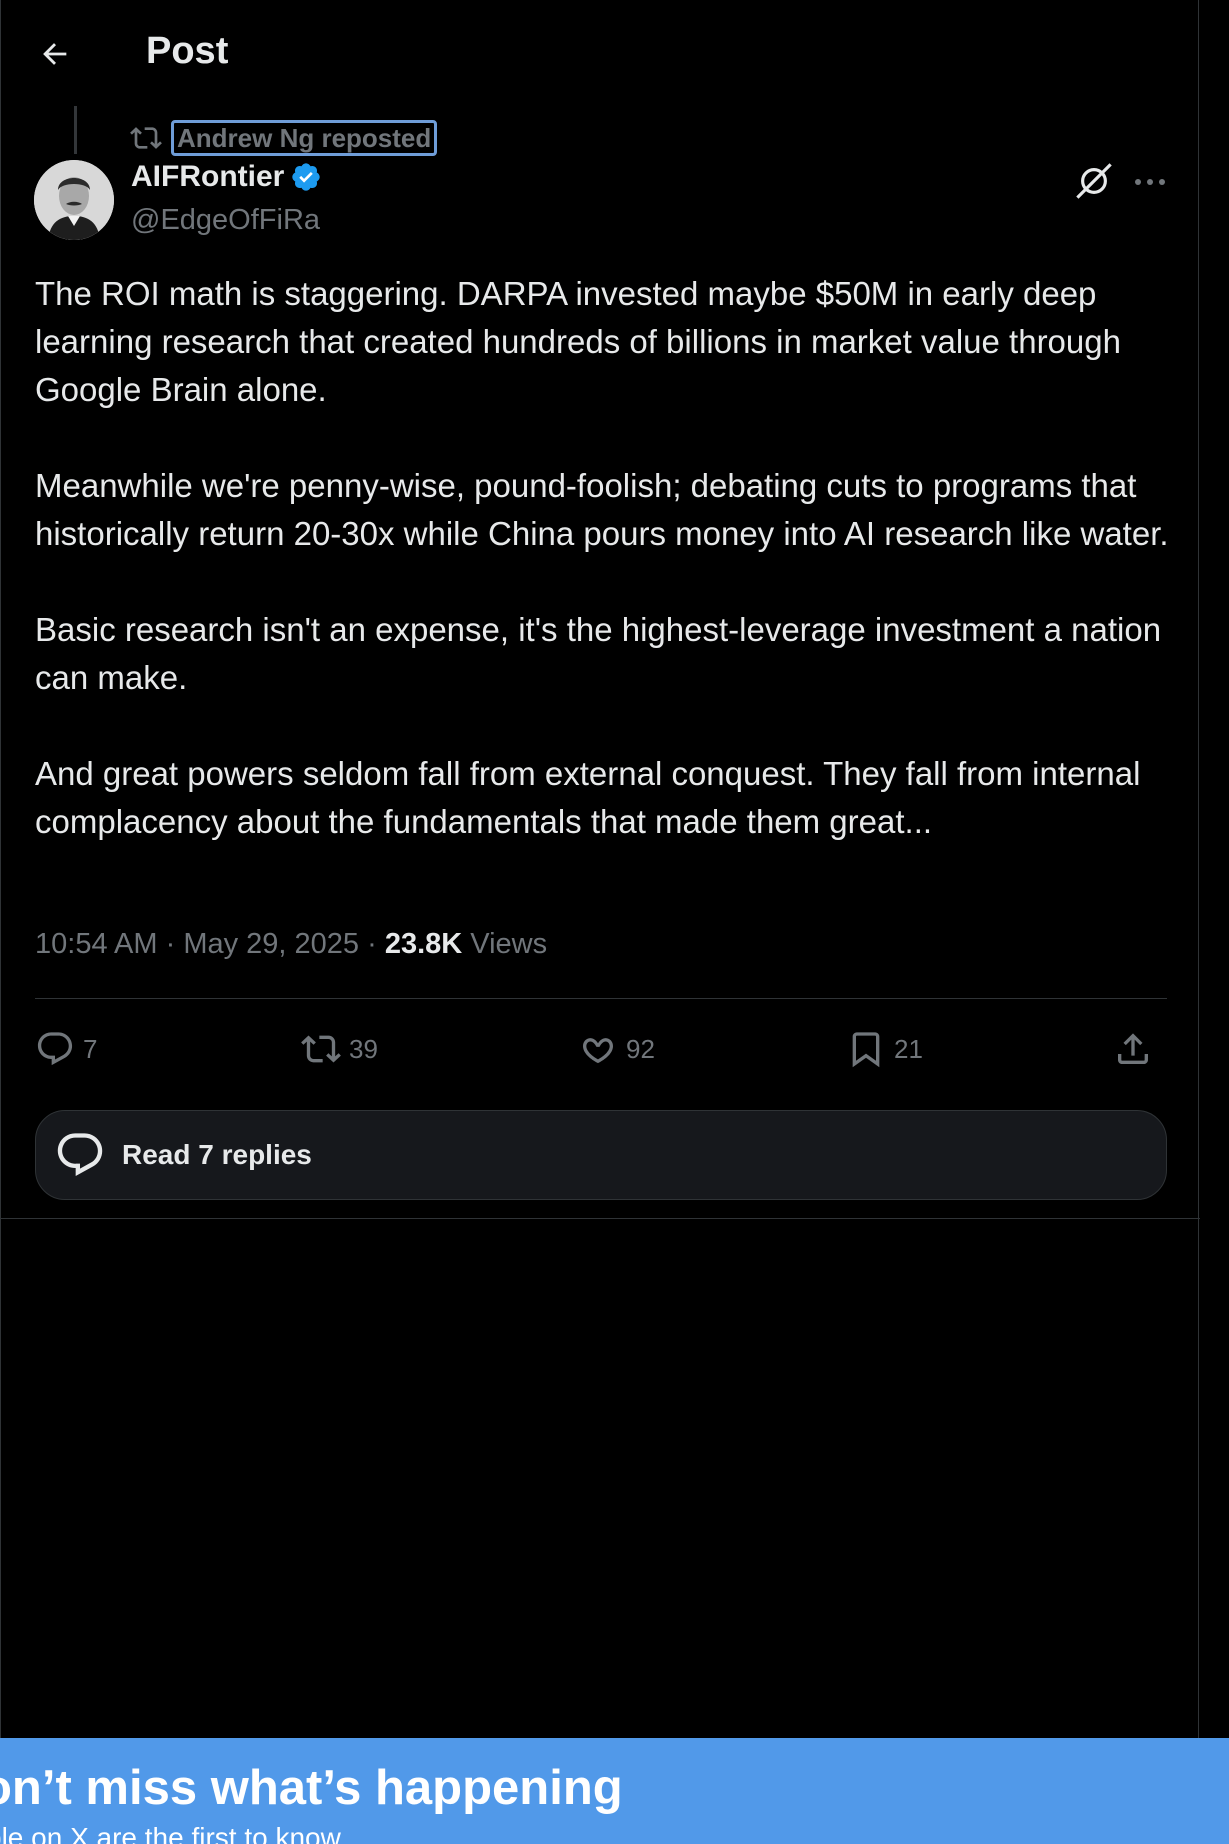 Image resolution: width=1229 pixels, height=1844 pixels. What do you see at coordinates (217, 1154) in the screenshot?
I see `read-replies-label: Read 7 replies` at bounding box center [217, 1154].